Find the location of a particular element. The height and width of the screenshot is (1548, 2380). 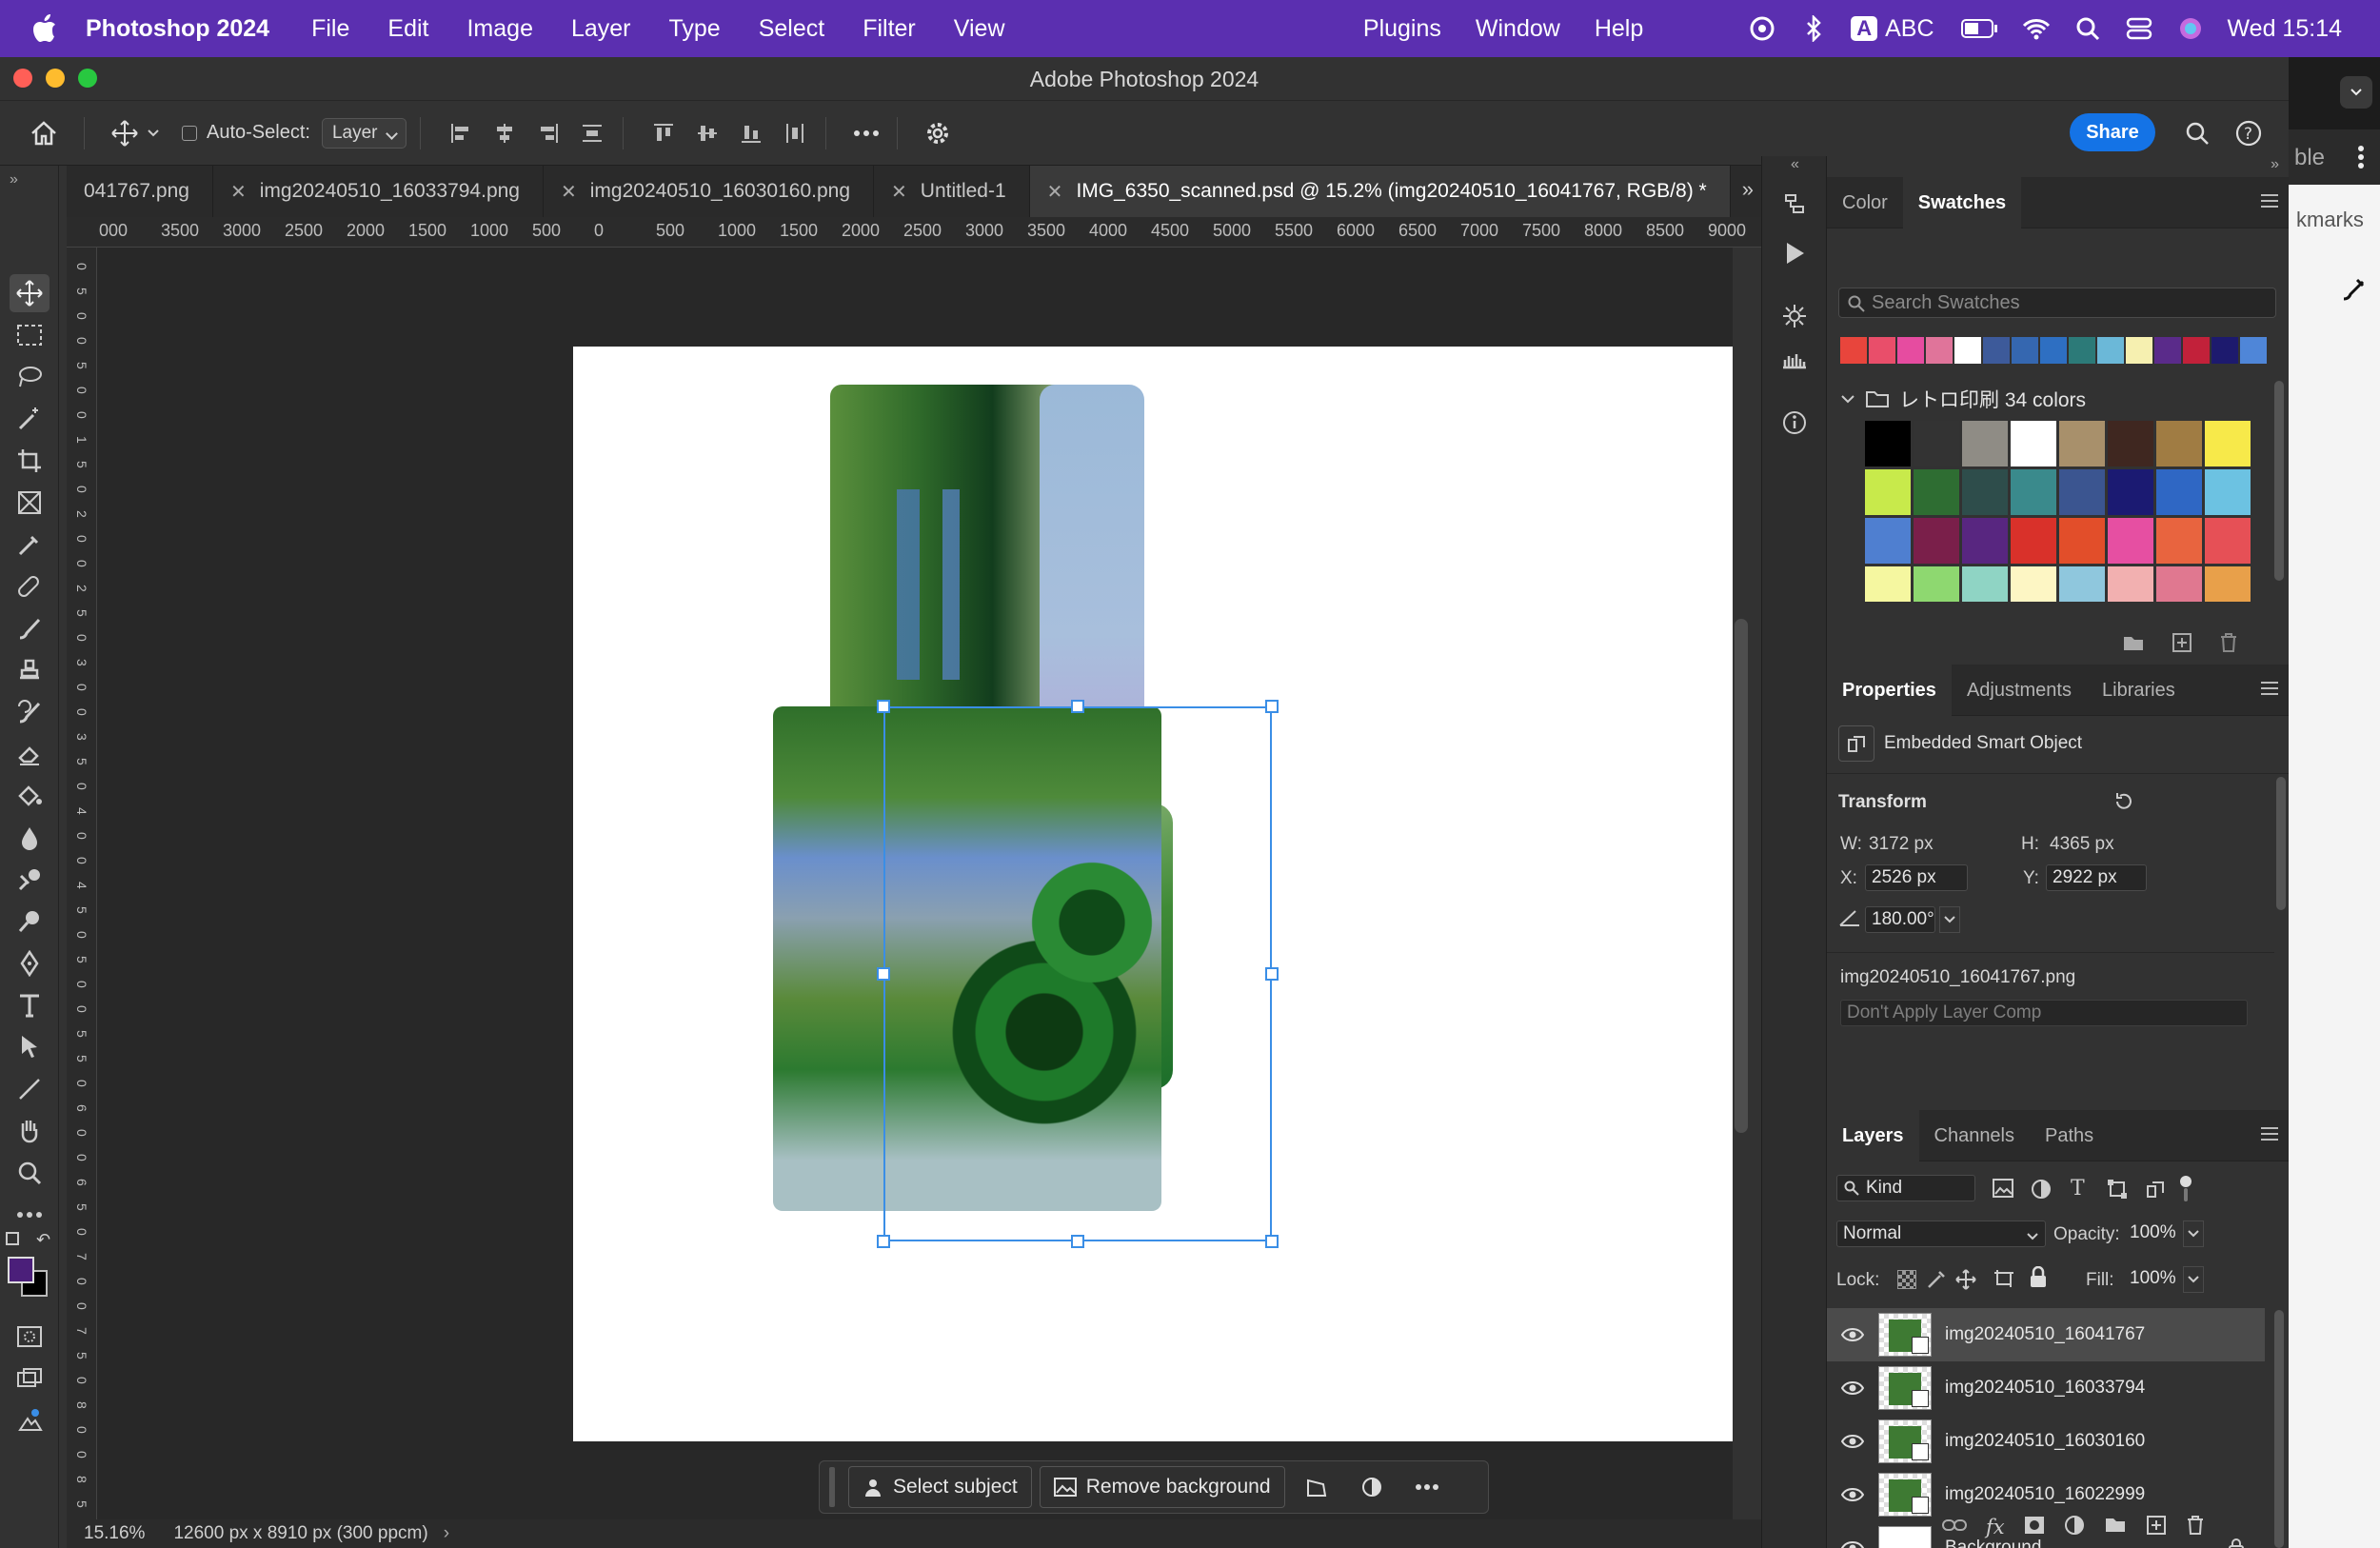

foreground-color-swatch is located at coordinates (21, 1270).